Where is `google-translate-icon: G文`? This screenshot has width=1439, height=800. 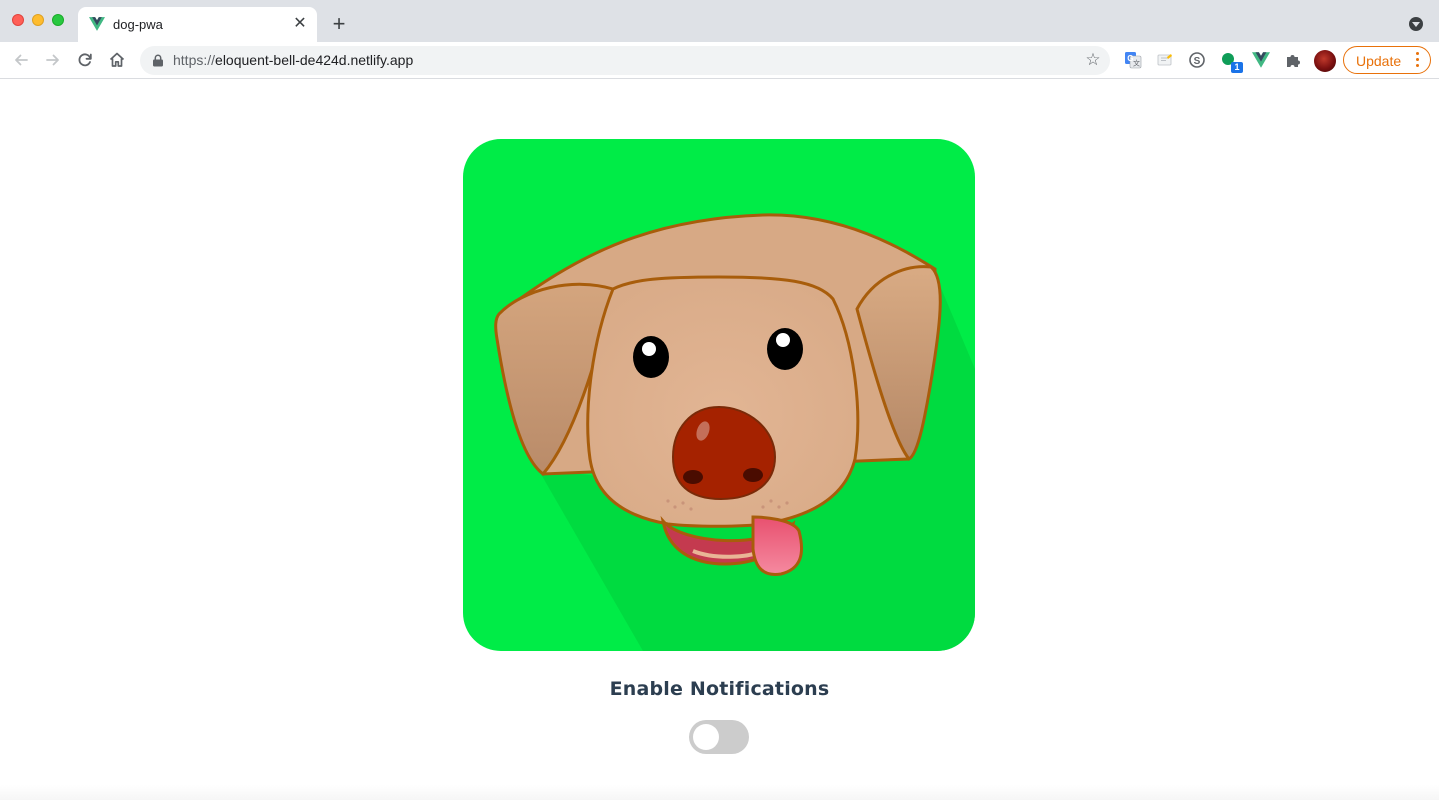 google-translate-icon: G文 is located at coordinates (1133, 60).